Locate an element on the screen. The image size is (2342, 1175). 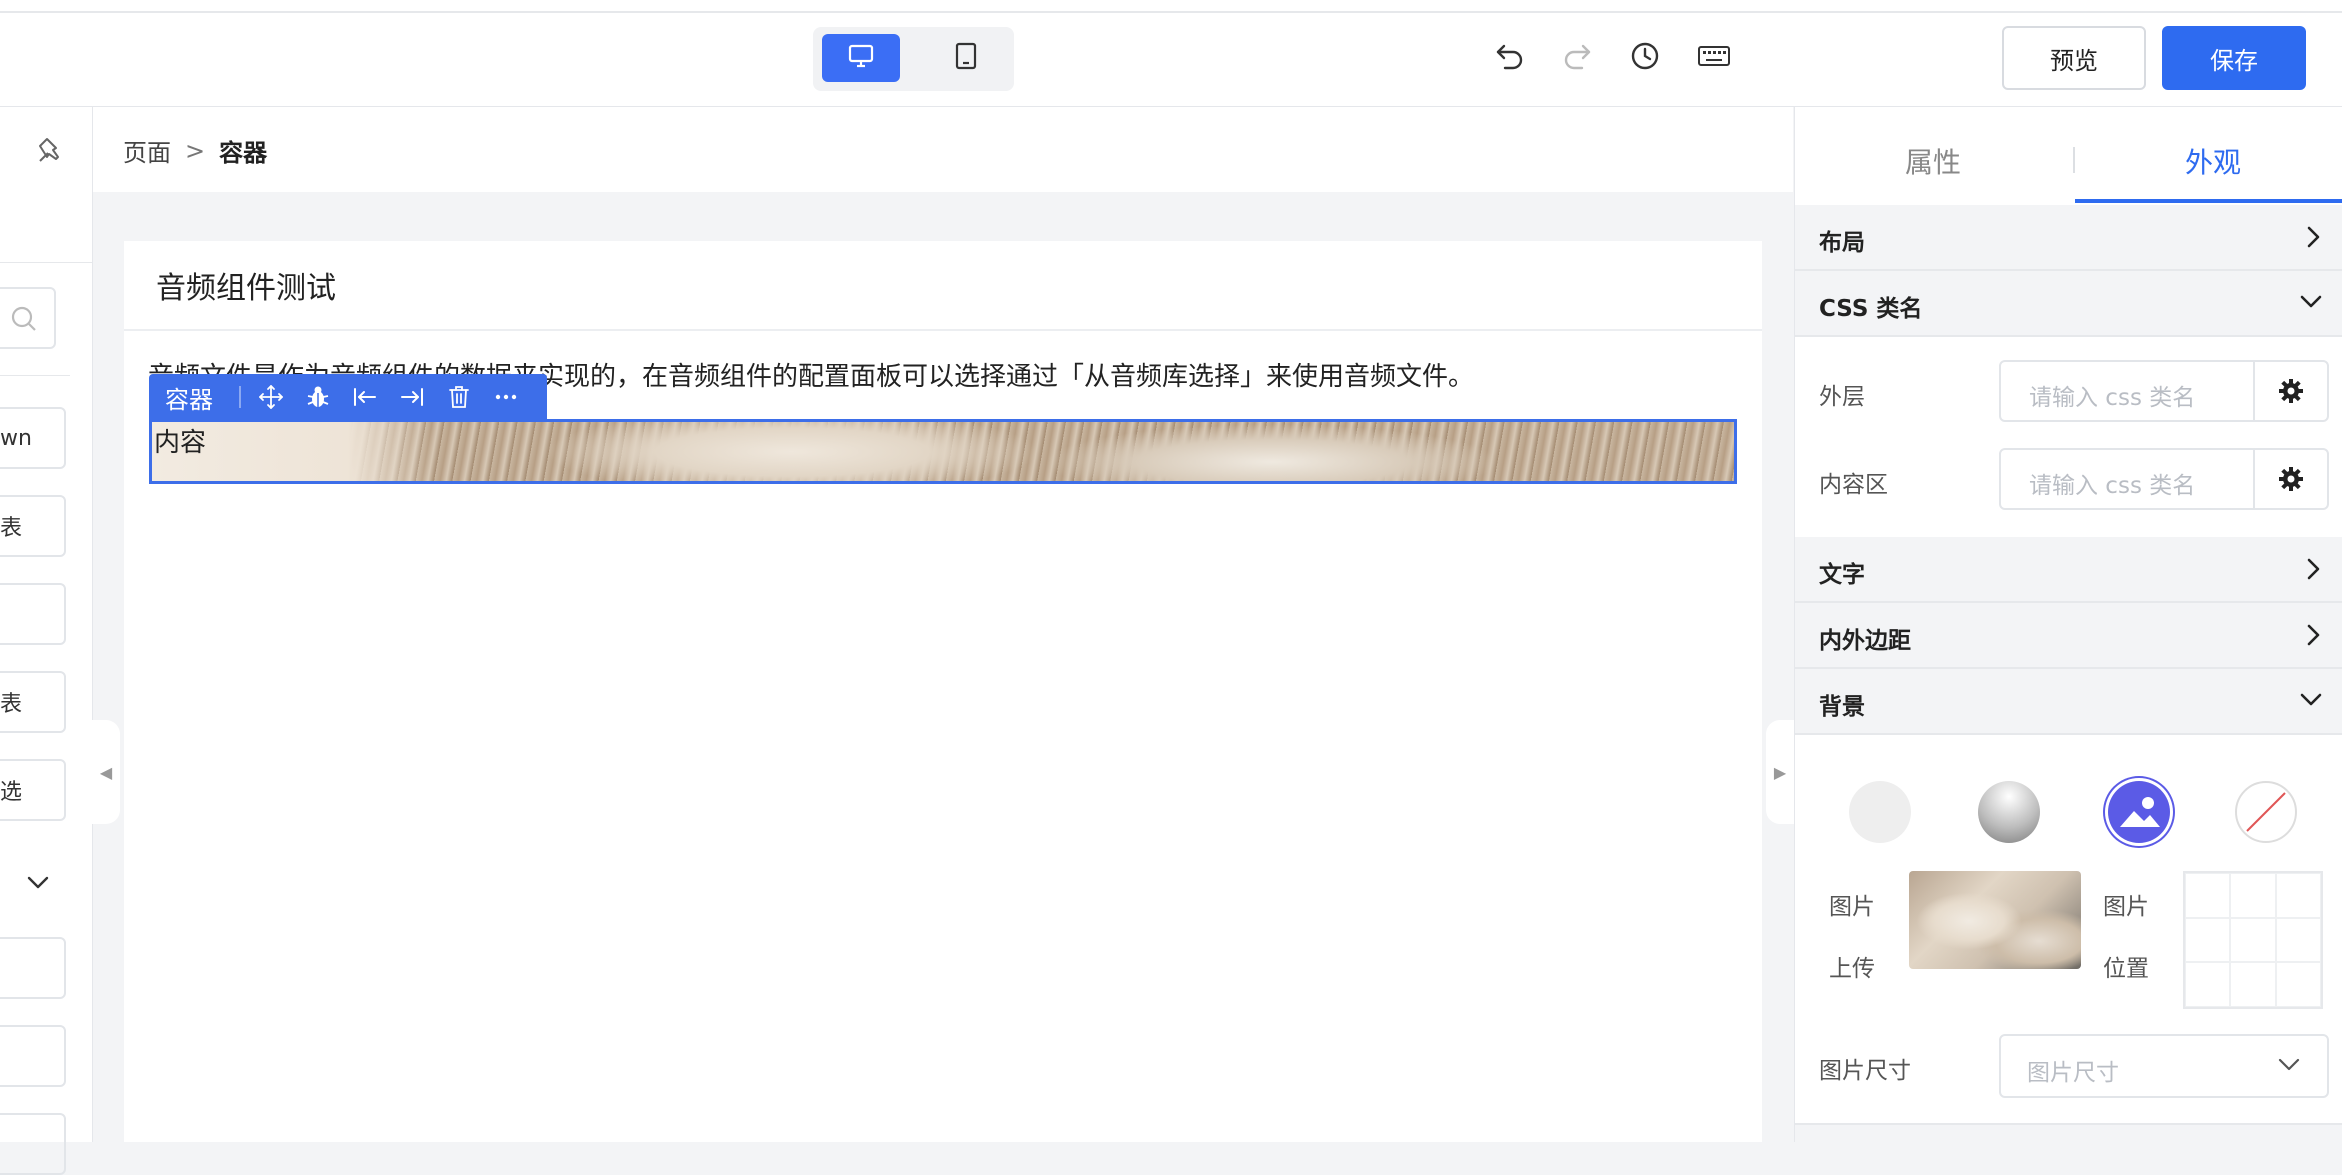
section-spacing: 内外边距 is located at coordinates (2068, 636).